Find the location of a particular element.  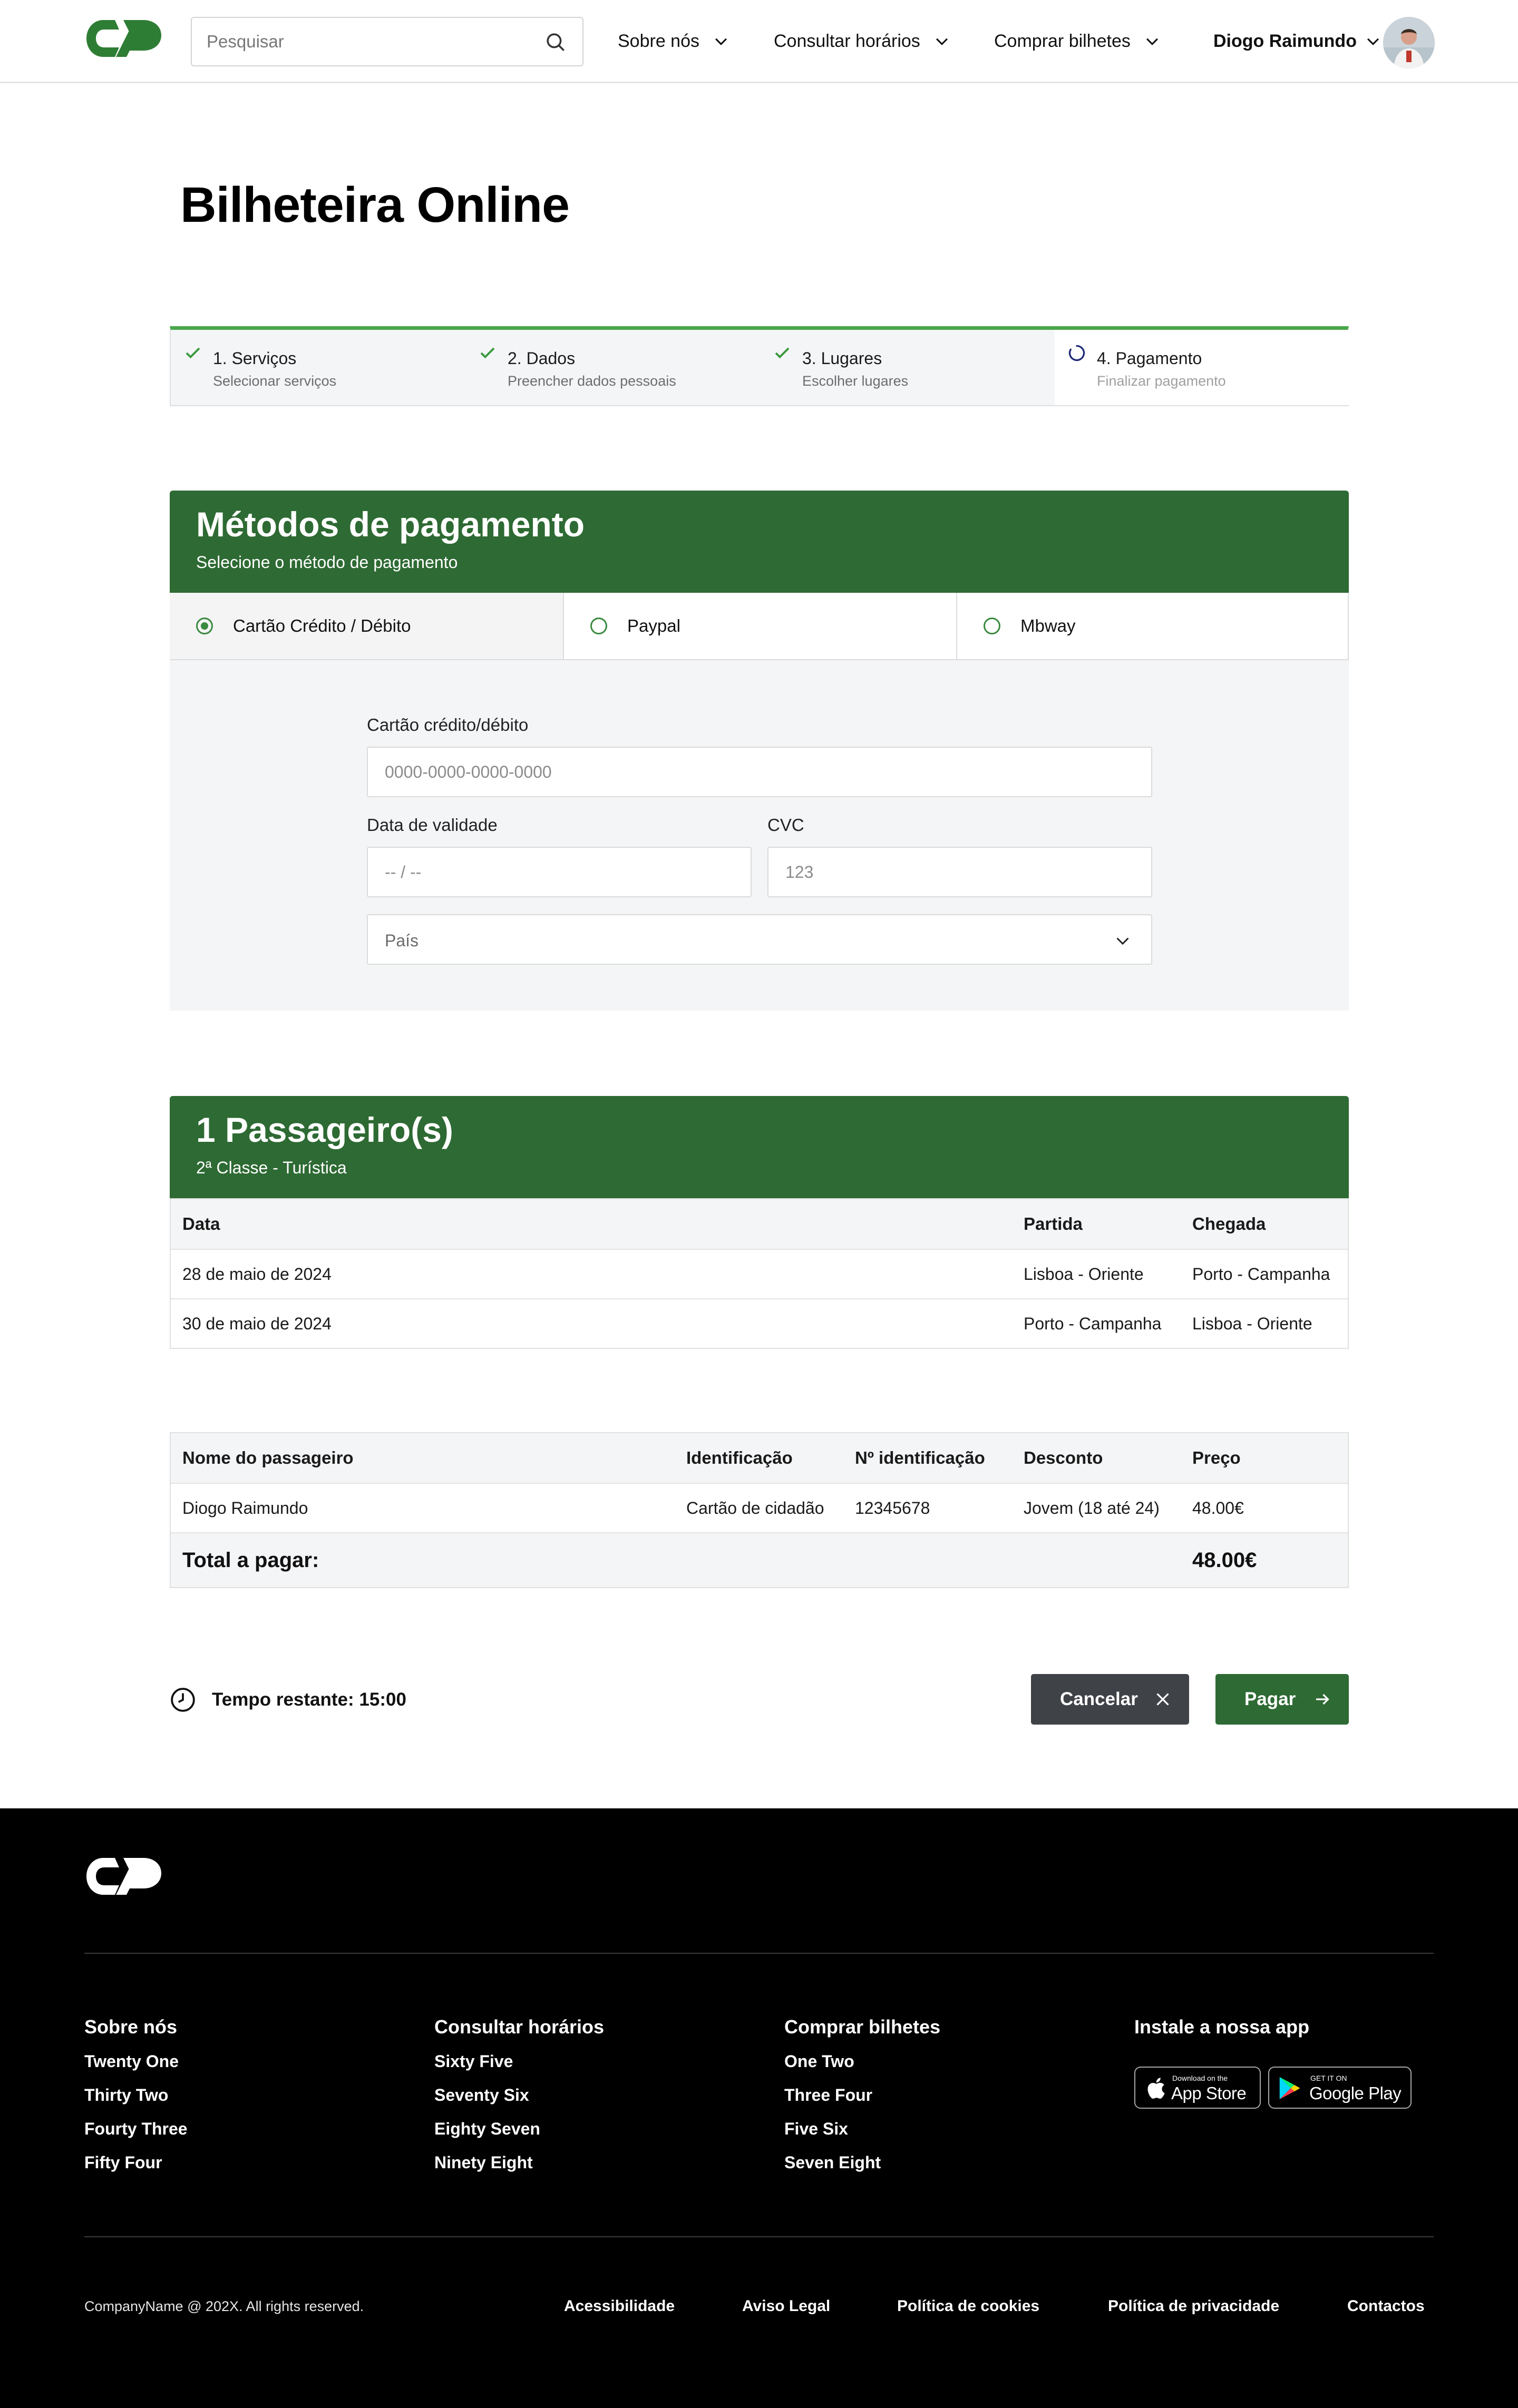

footer-column-title: Sobre nós is located at coordinates (131, 2027).